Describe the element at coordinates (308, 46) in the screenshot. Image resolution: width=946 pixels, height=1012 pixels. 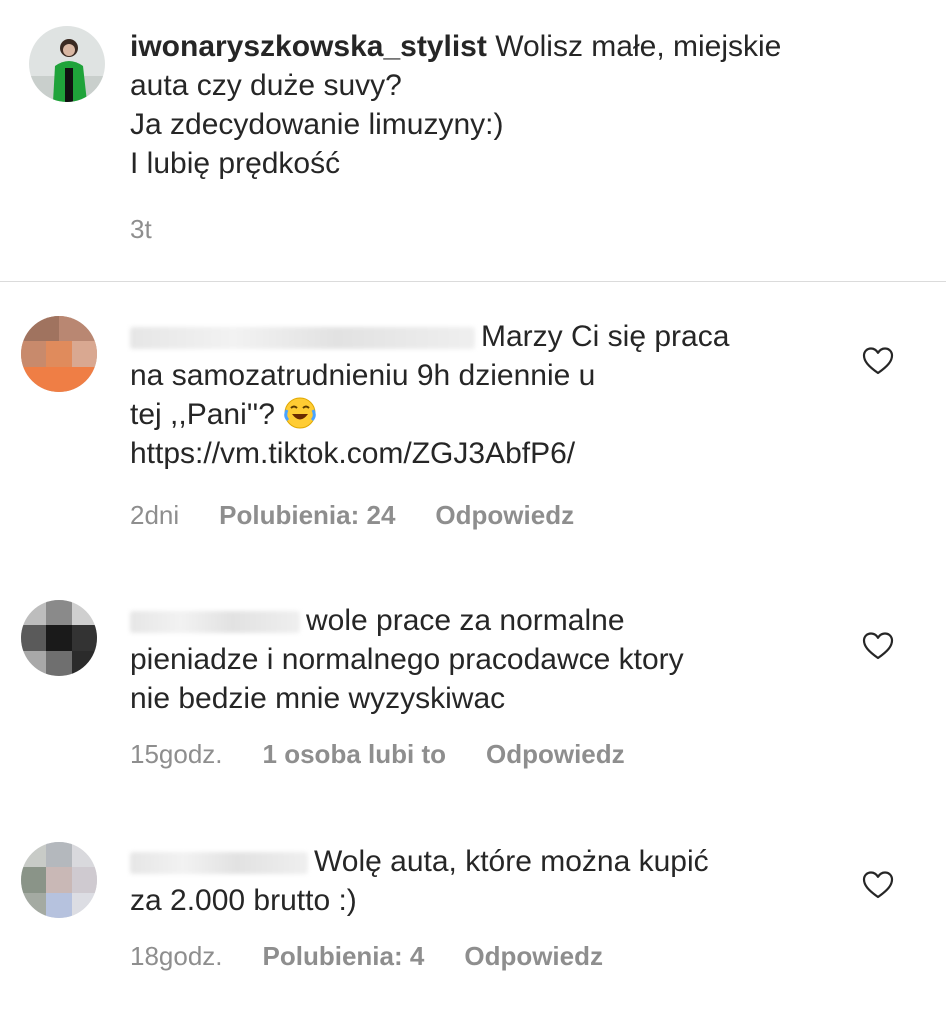
I see `caption-username: iwonaryszkowska_stylist` at that location.